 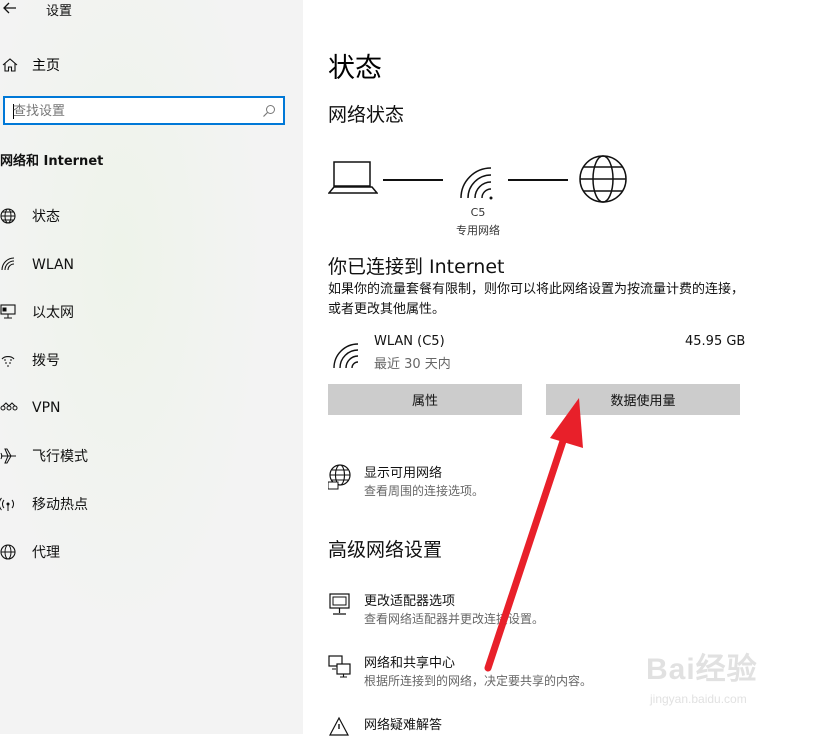 I want to click on network-type: 专用网络, so click(x=478, y=230).